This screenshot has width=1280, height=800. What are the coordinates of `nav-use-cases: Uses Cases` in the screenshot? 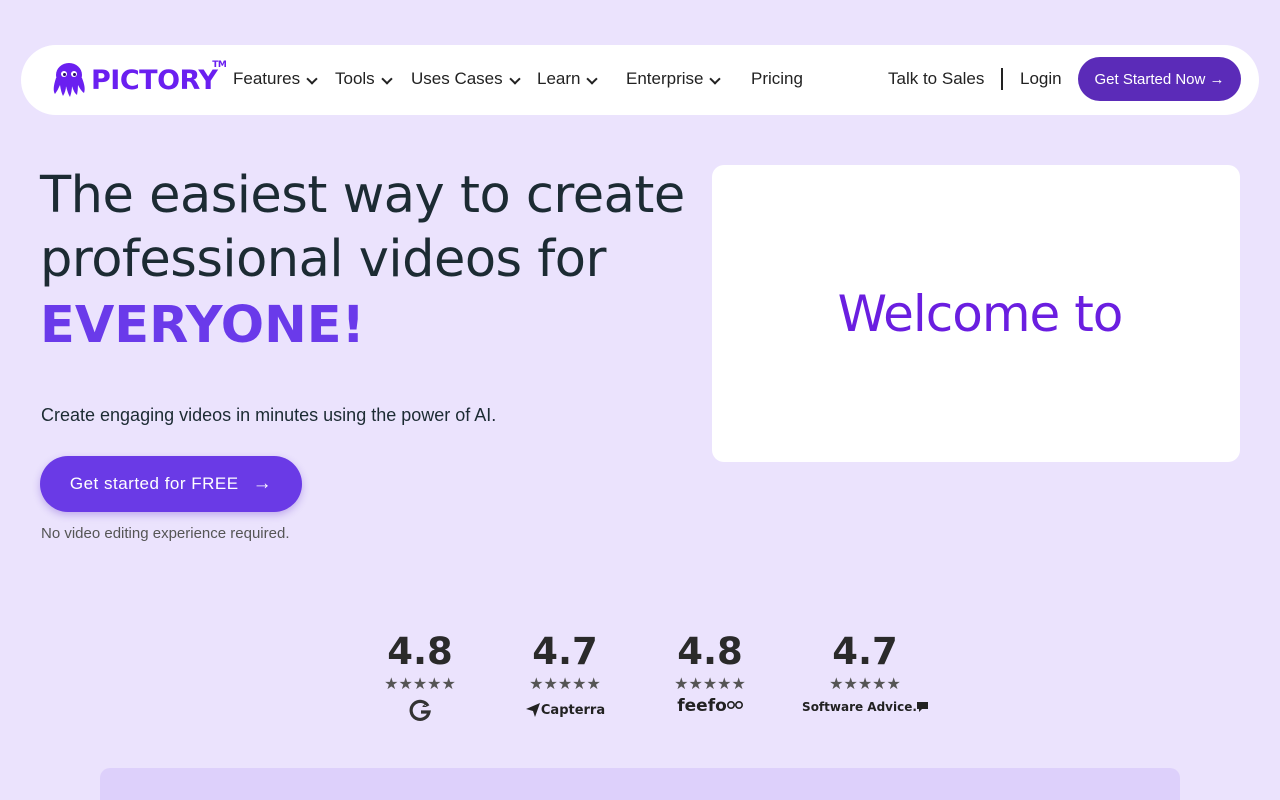 It's located at (466, 79).